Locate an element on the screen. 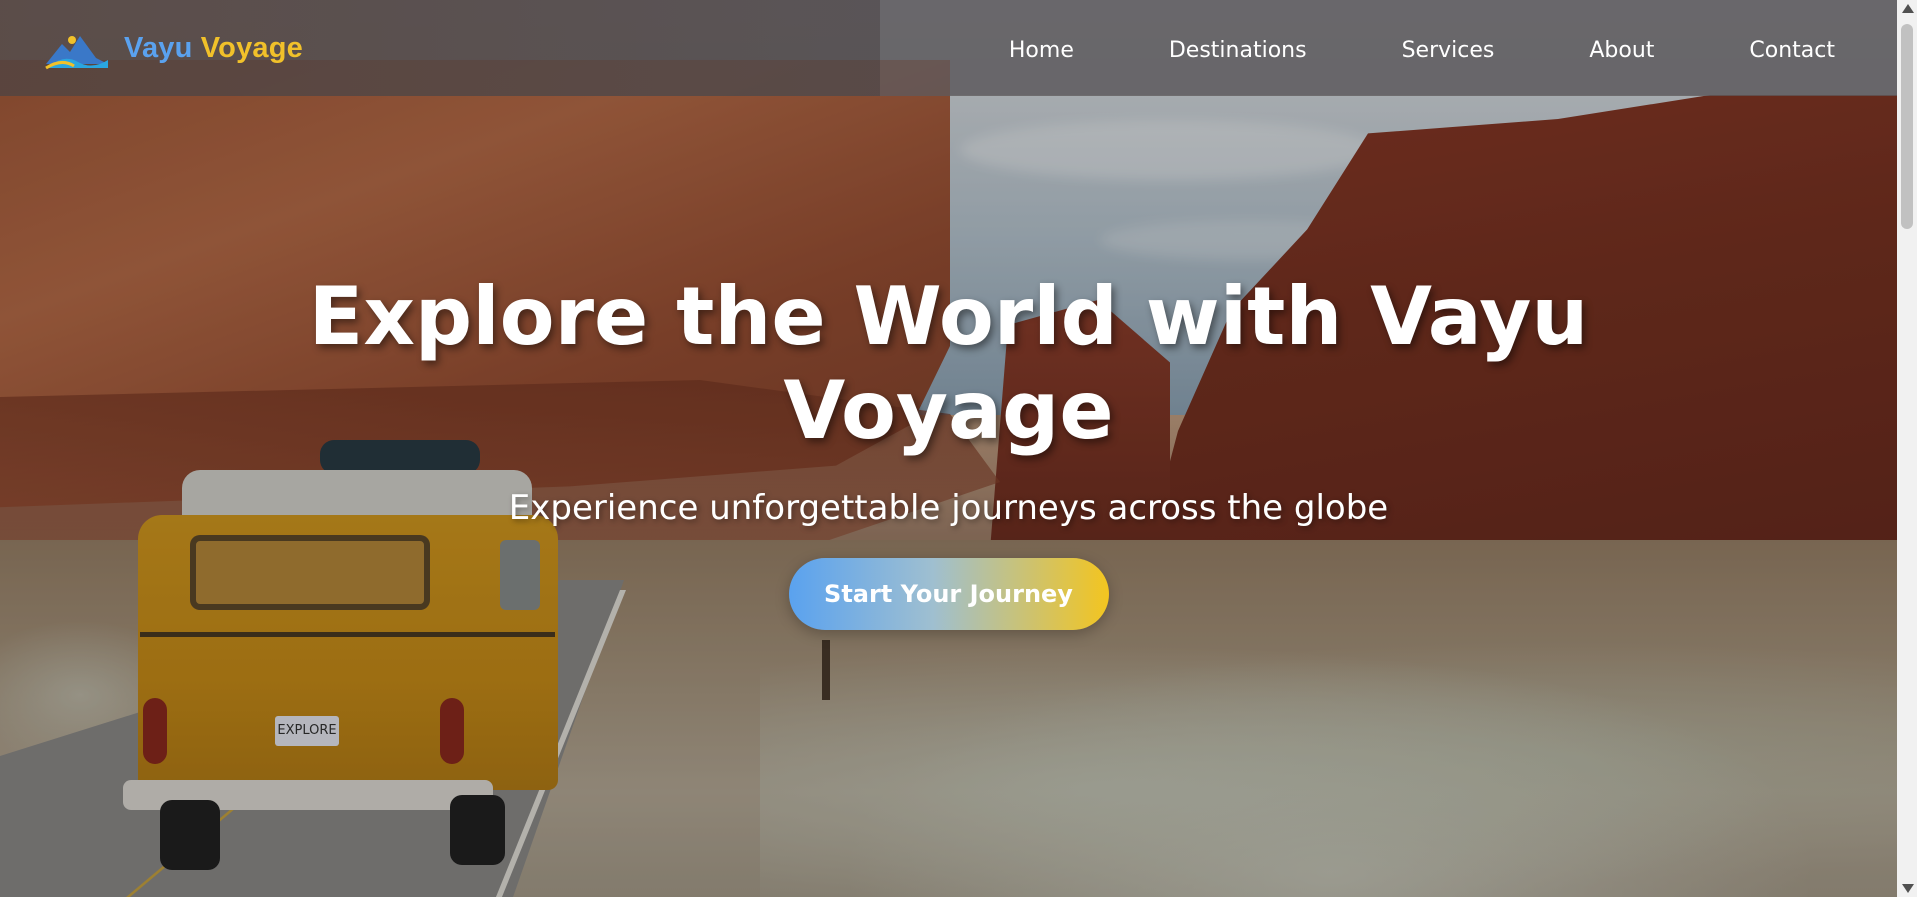 This screenshot has height=897, width=1917. scrollbar-thumb is located at coordinates (1907, 126).